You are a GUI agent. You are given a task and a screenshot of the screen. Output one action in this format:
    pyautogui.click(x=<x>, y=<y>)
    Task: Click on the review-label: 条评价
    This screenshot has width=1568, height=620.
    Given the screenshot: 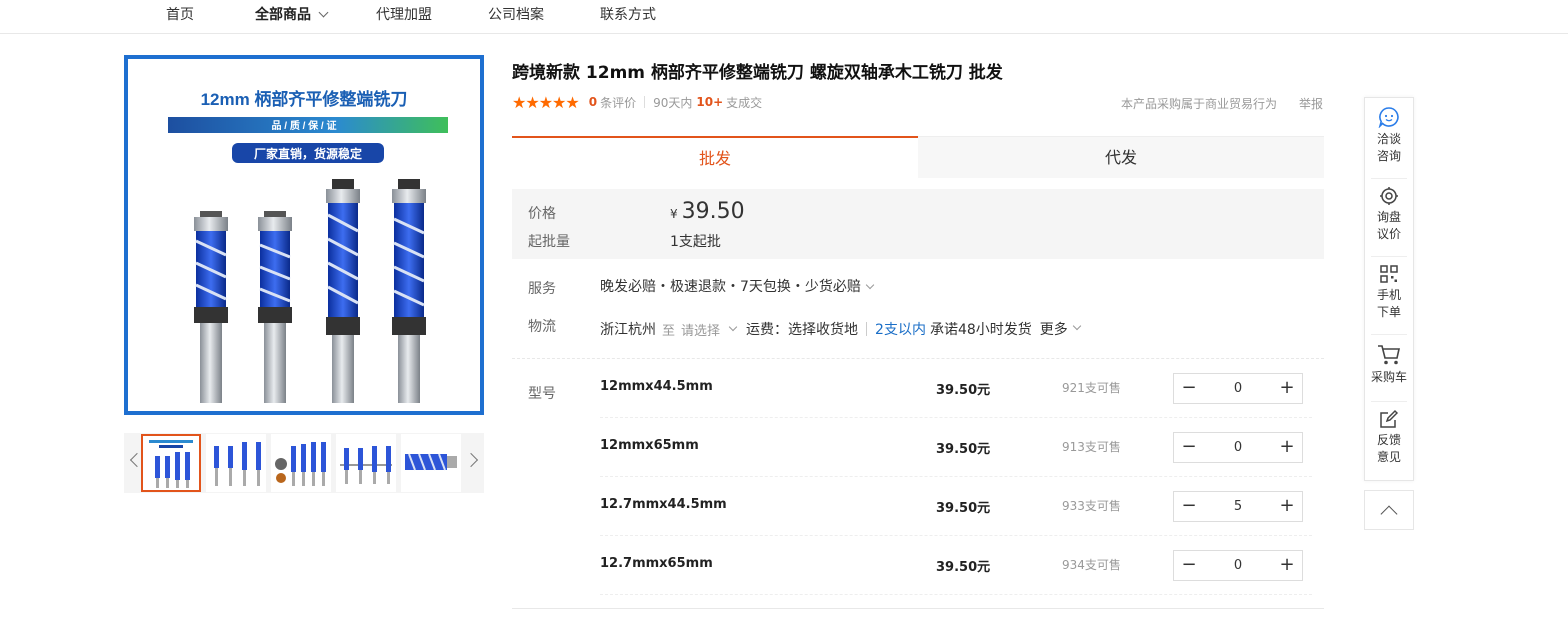 What is the action you would take?
    pyautogui.click(x=618, y=102)
    